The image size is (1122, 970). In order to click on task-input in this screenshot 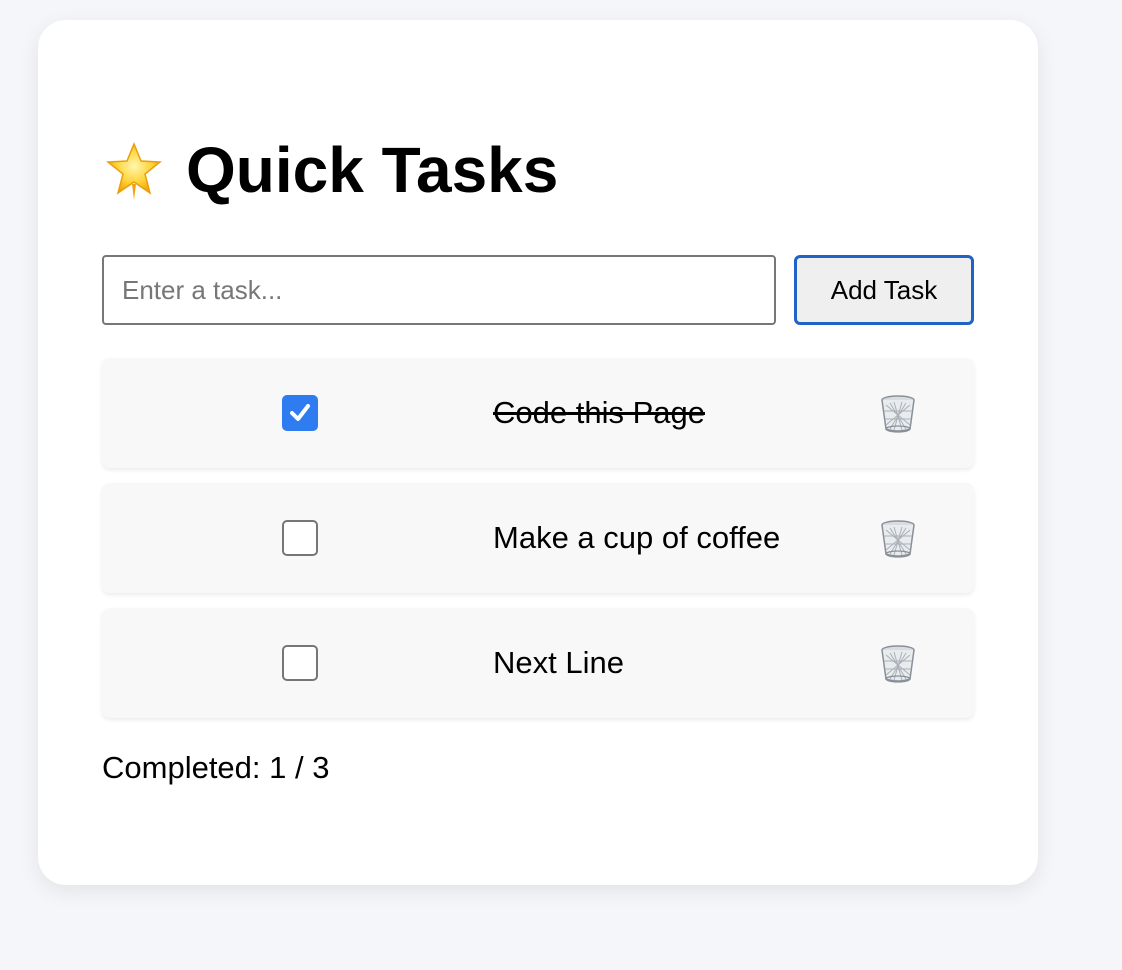, I will do `click(439, 290)`.